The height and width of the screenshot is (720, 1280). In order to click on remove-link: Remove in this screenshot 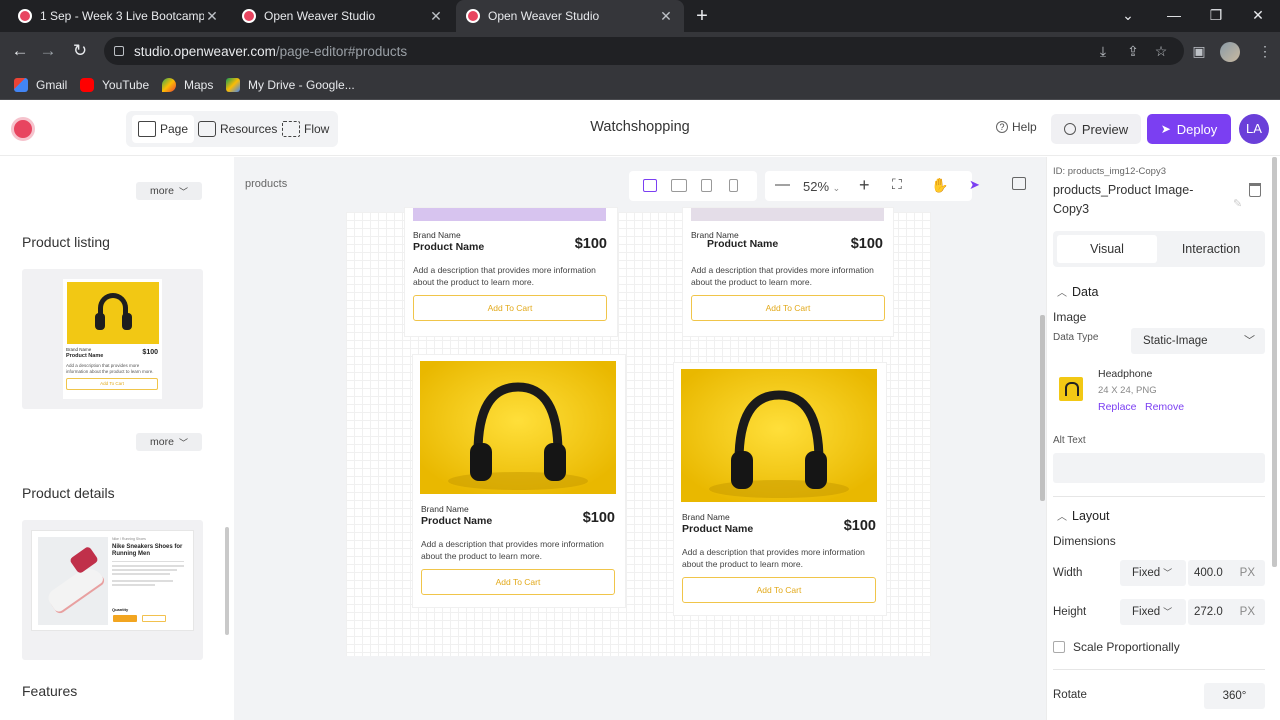, I will do `click(1164, 407)`.